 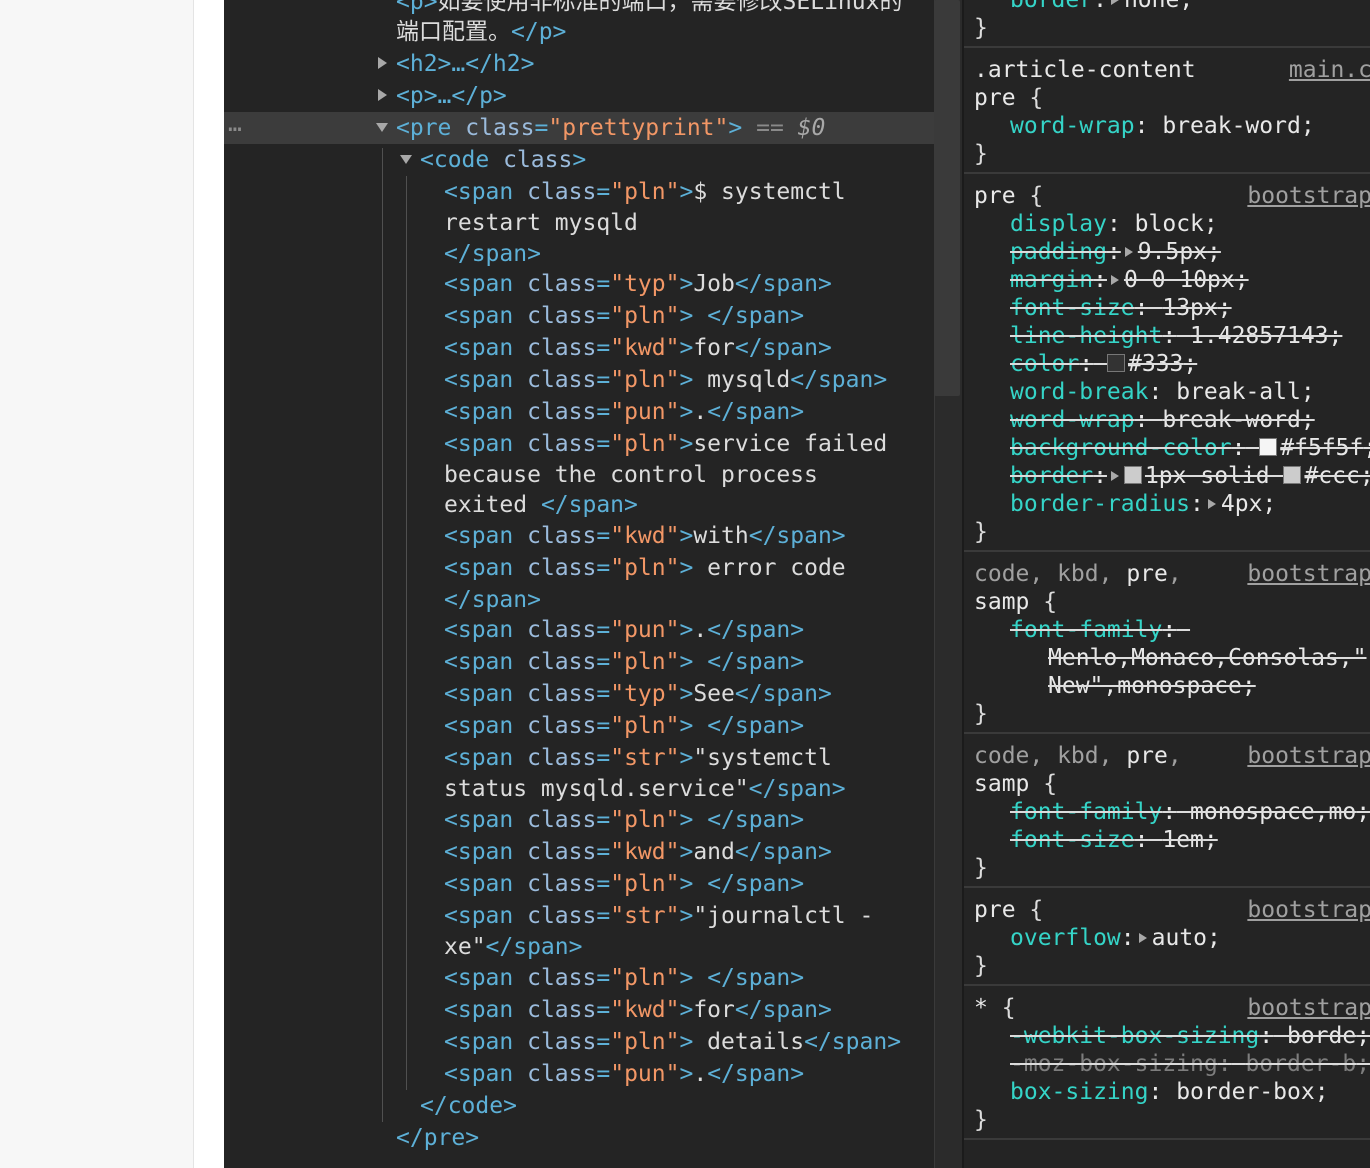 What do you see at coordinates (1172, 714) in the screenshot?
I see `rule-close: }` at bounding box center [1172, 714].